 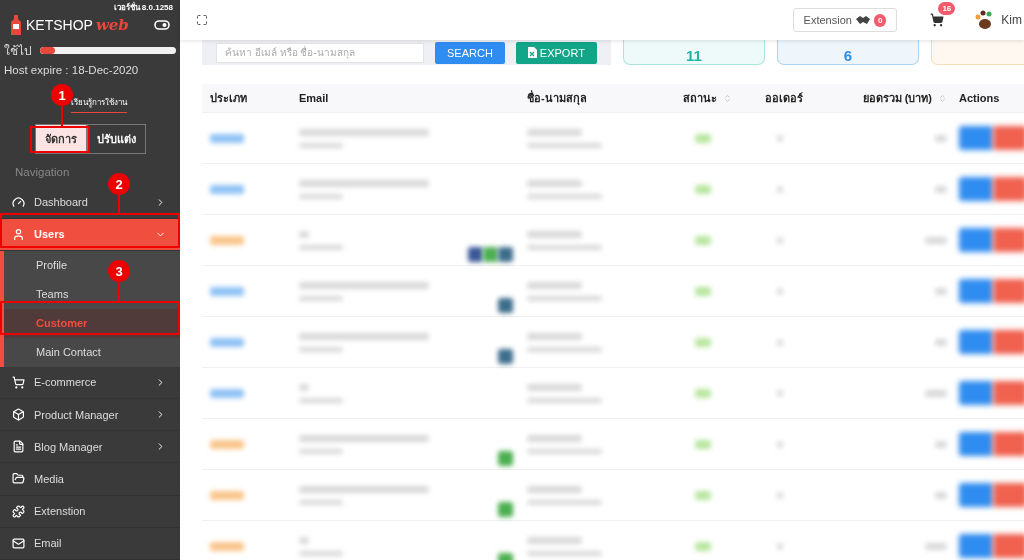 What do you see at coordinates (60, 511) in the screenshot?
I see `menu-item: Extenstion` at bounding box center [60, 511].